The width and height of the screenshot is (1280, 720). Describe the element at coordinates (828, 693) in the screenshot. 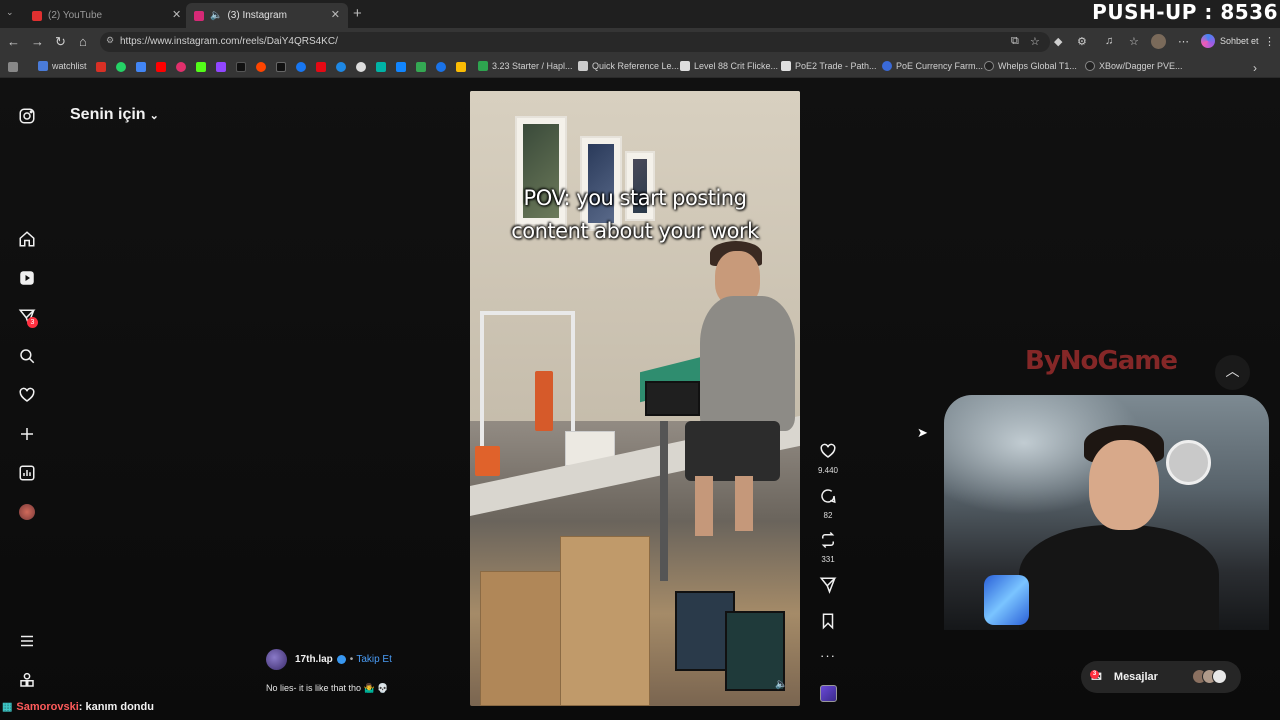

I see `audio-thumbnail` at that location.